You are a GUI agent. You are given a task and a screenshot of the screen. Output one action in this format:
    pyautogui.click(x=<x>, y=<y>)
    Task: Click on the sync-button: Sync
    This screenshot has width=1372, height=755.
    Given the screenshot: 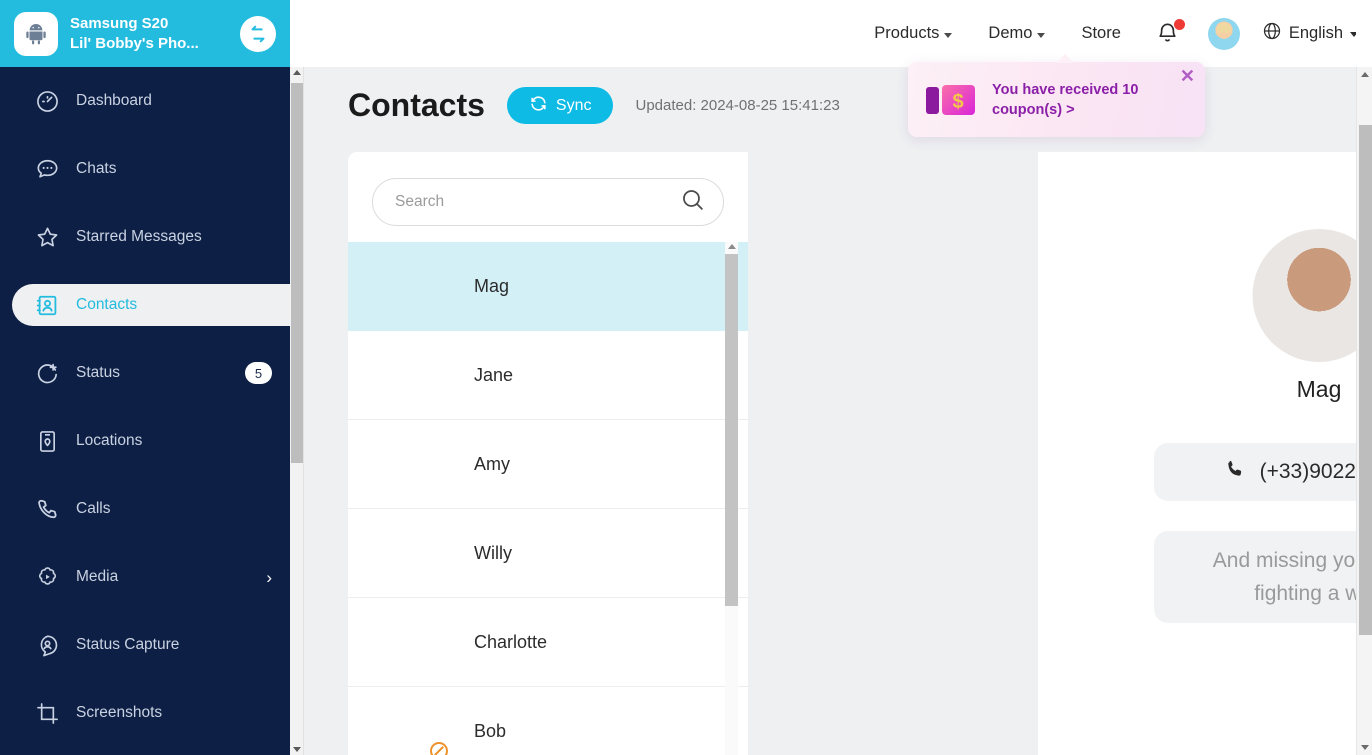 What is the action you would take?
    pyautogui.click(x=560, y=105)
    